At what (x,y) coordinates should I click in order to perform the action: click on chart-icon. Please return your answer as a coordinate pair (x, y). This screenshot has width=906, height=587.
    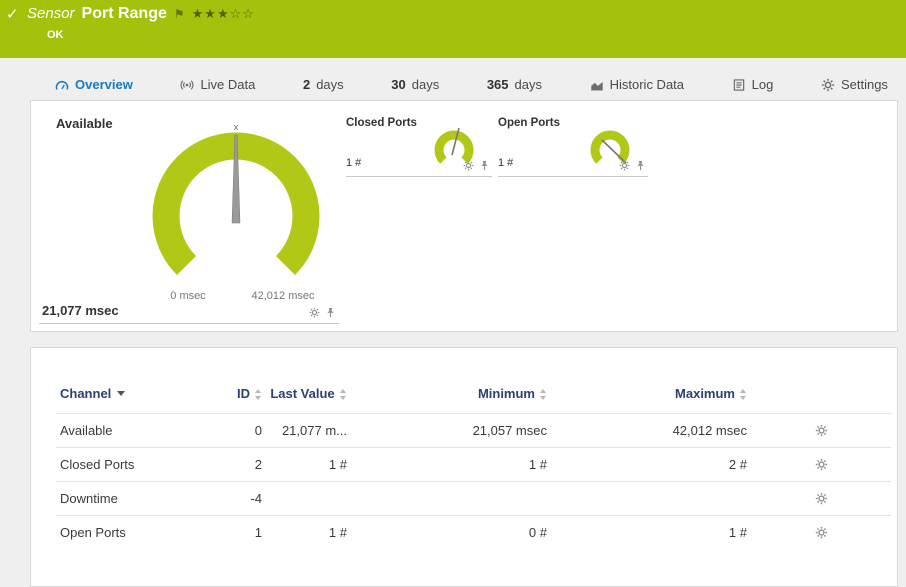
    Looking at the image, I should click on (597, 85).